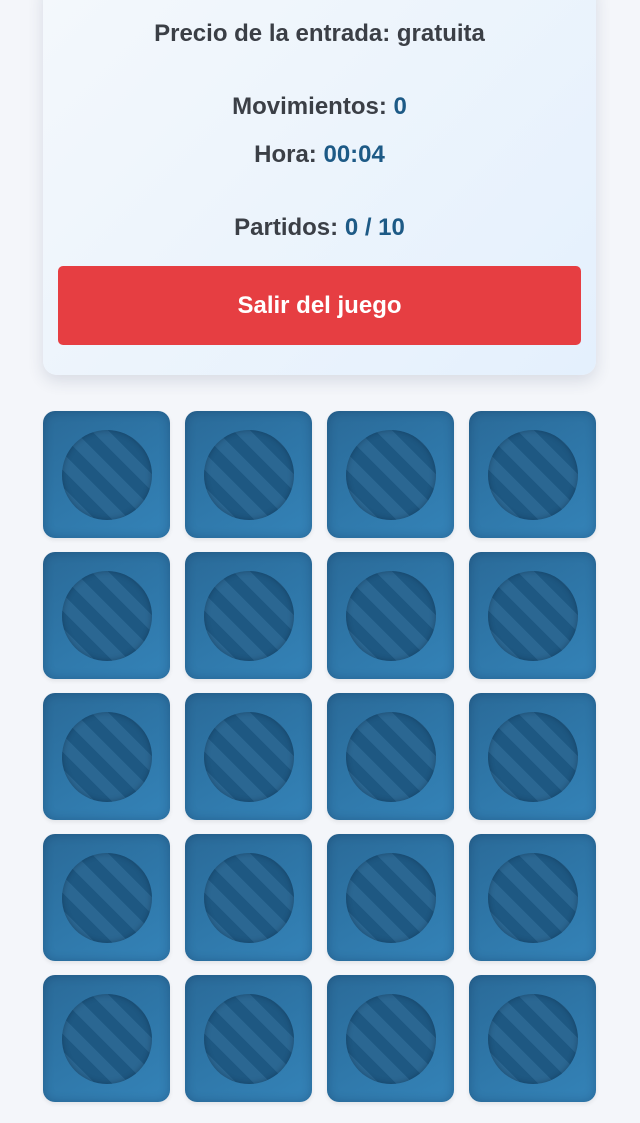 This screenshot has height=1123, width=640. What do you see at coordinates (289, 227) in the screenshot?
I see `matches-label: Partidos:` at bounding box center [289, 227].